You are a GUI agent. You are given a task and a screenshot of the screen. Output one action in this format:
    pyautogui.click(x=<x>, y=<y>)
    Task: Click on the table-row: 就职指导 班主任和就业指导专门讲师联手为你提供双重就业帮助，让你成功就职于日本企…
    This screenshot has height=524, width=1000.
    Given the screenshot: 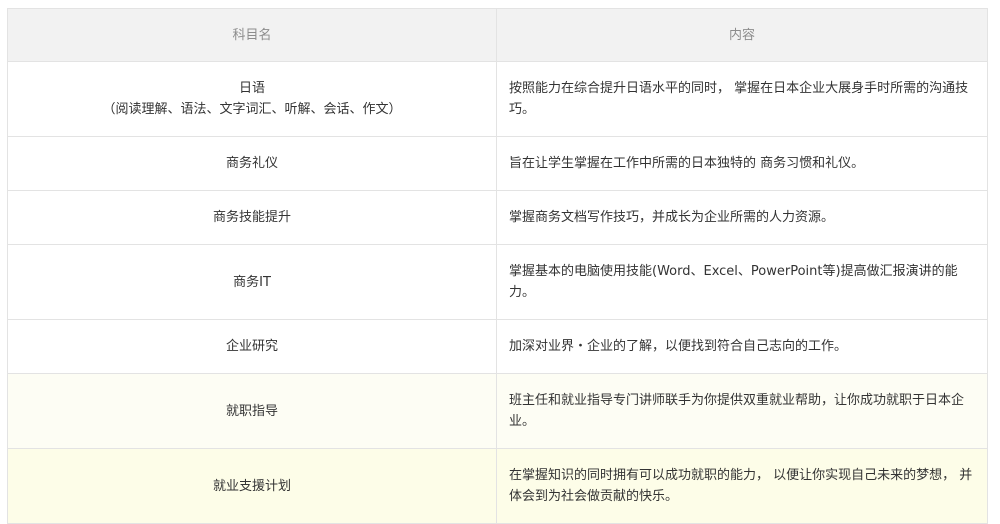 What is the action you would take?
    pyautogui.click(x=497, y=411)
    